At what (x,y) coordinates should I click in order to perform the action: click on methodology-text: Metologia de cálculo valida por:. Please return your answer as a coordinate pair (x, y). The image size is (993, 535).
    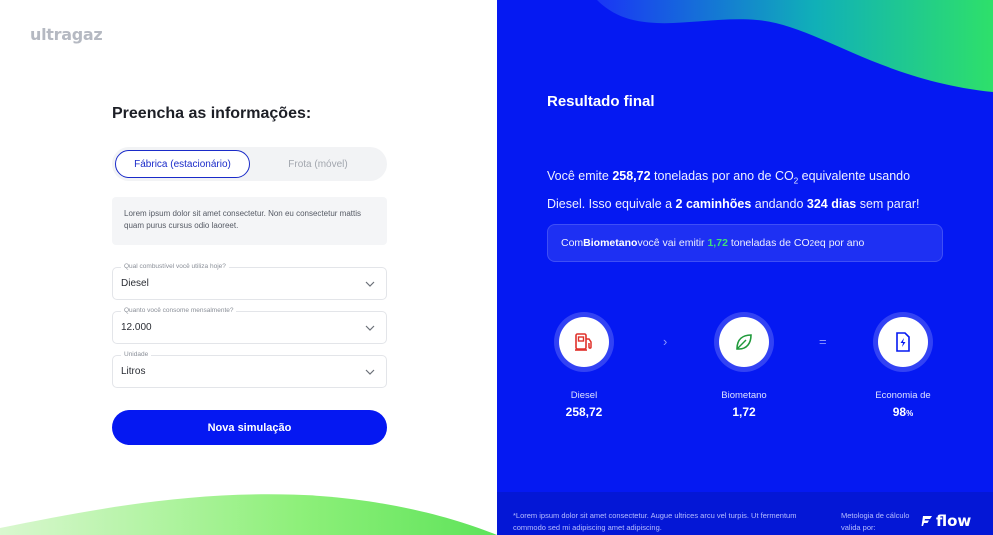
    Looking at the image, I should click on (875, 521).